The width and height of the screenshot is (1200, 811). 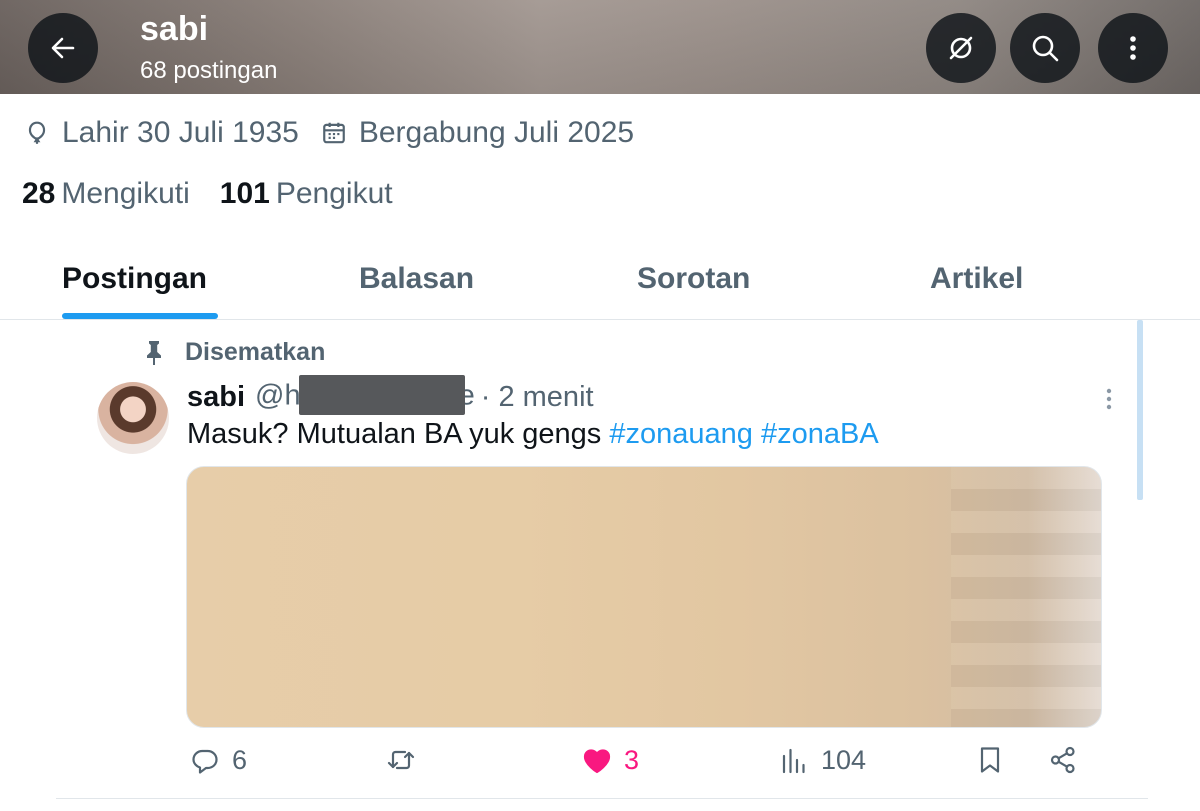 What do you see at coordinates (693, 279) in the screenshot?
I see `tab-sorotan: Sorotan` at bounding box center [693, 279].